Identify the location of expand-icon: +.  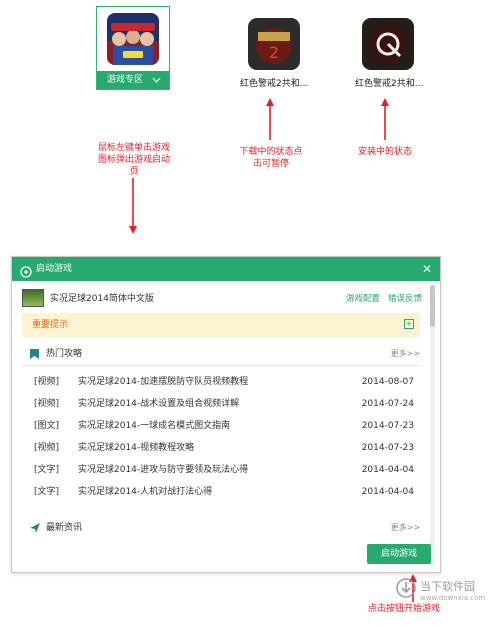
(409, 324).